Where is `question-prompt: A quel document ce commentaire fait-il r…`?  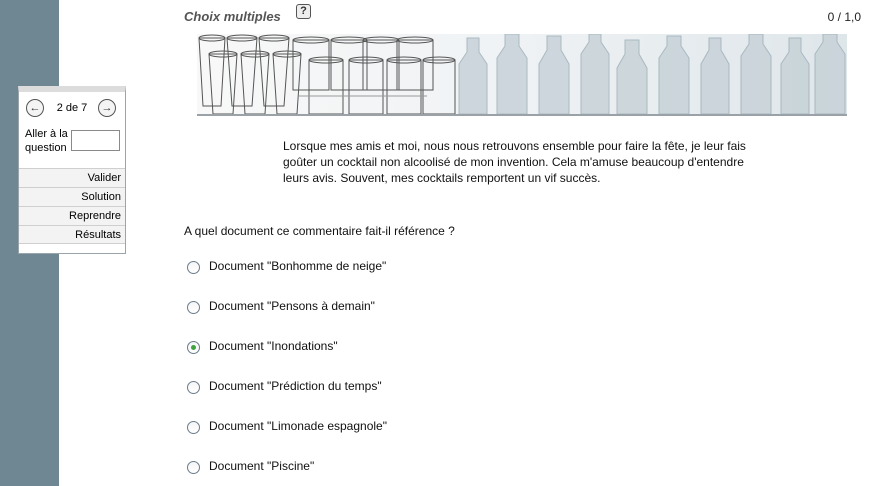
question-prompt: A quel document ce commentaire fait-il r… is located at coordinates (319, 231).